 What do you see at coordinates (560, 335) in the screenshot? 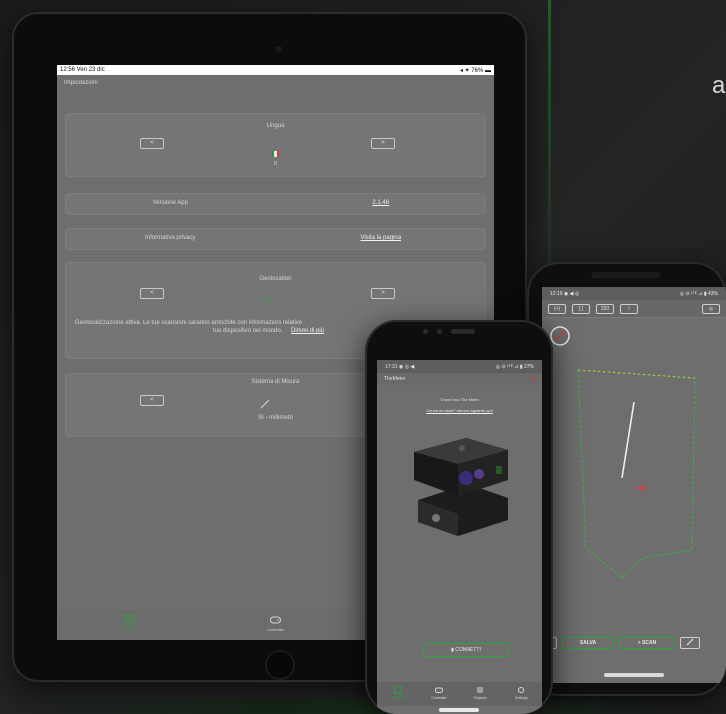
I see `compass-needle` at bounding box center [560, 335].